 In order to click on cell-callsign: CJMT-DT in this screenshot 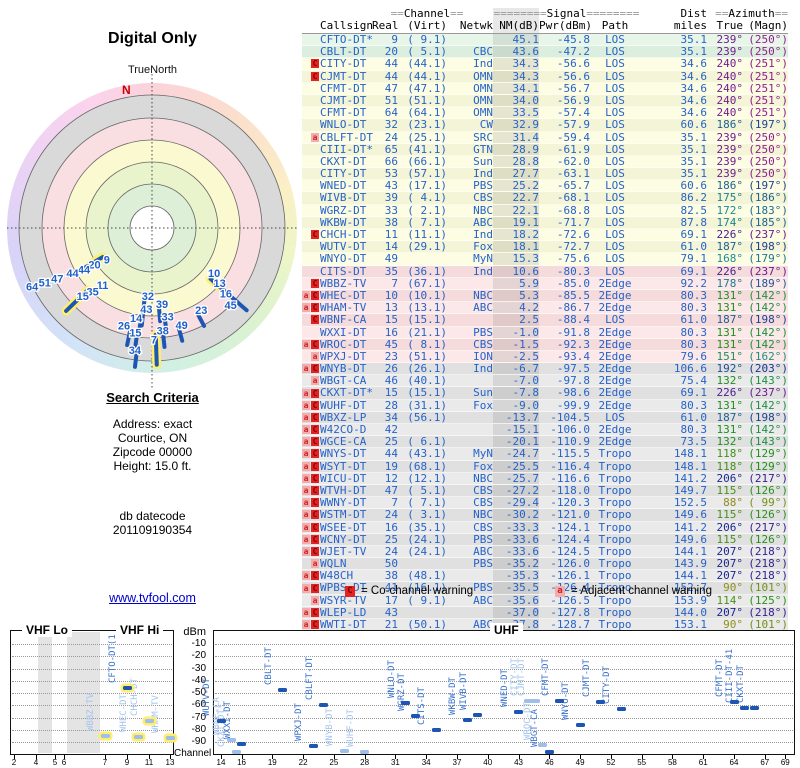, I will do `click(343, 76)`.